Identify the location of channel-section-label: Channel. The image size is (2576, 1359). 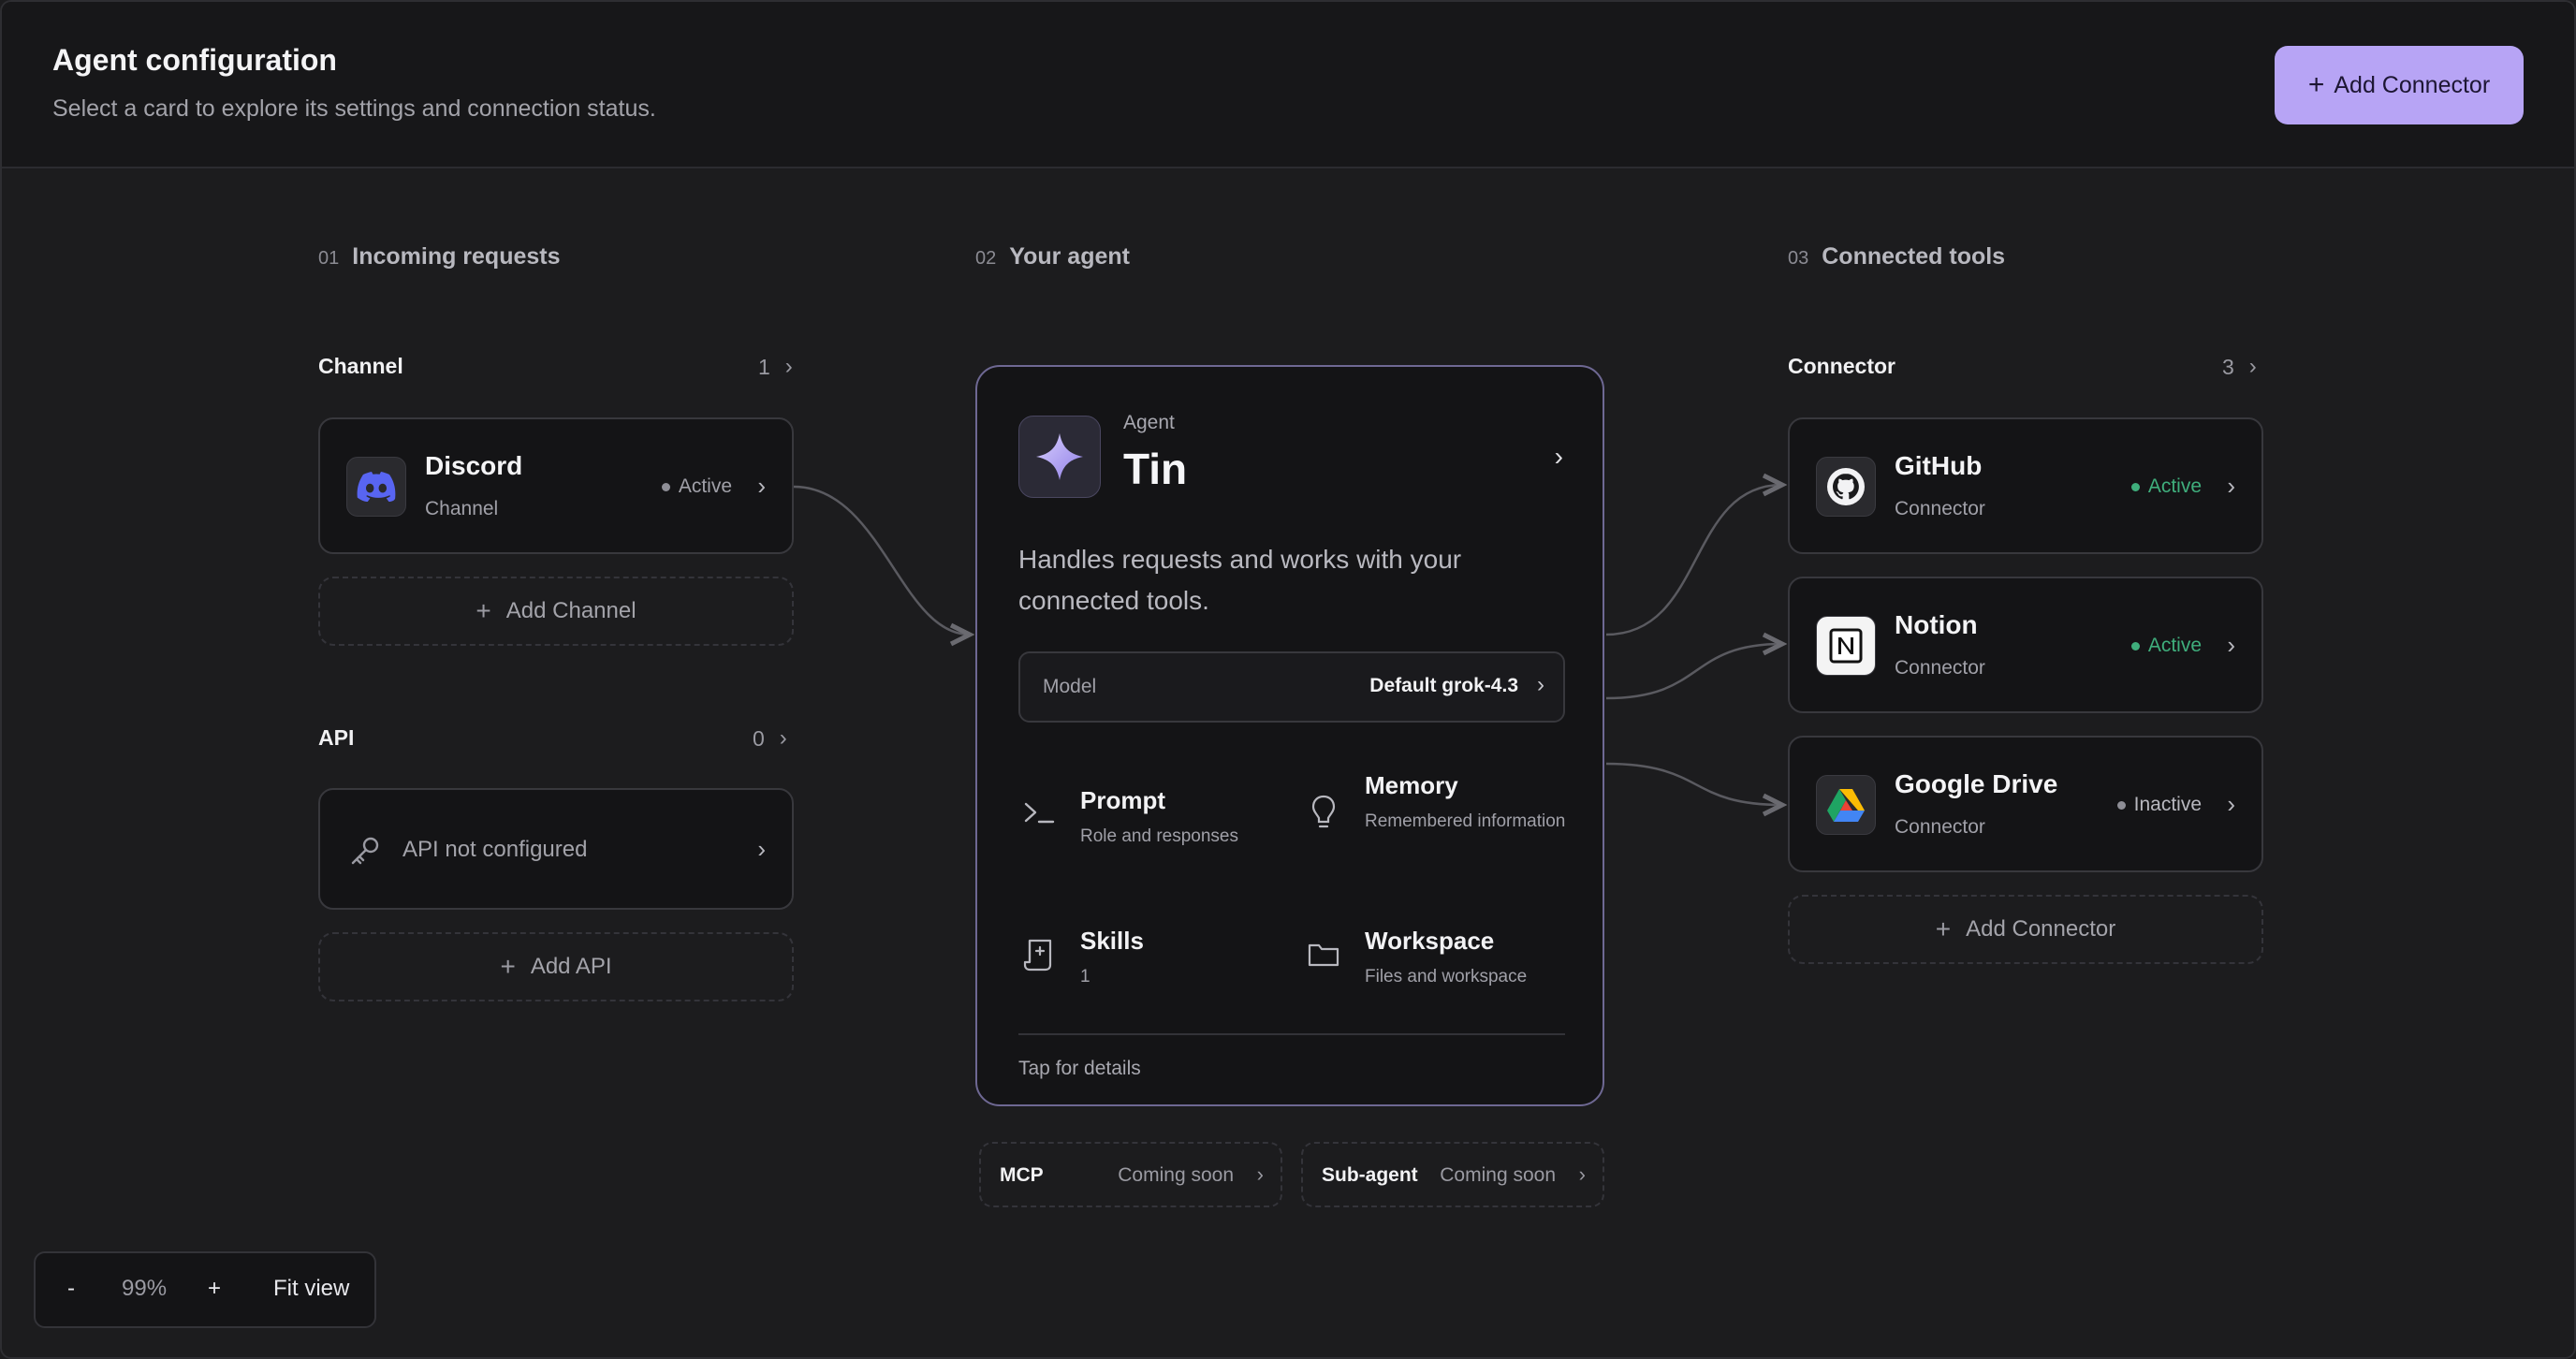
(360, 366).